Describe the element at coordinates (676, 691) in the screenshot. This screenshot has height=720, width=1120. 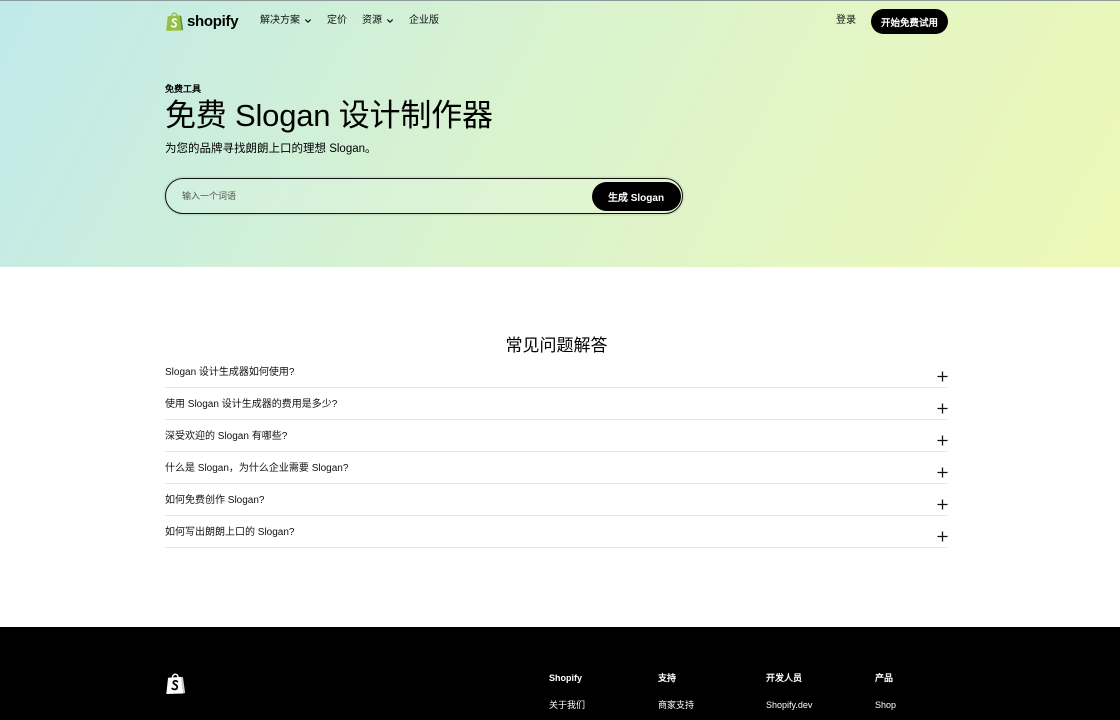
I see `footer-column-support: 支持 商家支持` at that location.